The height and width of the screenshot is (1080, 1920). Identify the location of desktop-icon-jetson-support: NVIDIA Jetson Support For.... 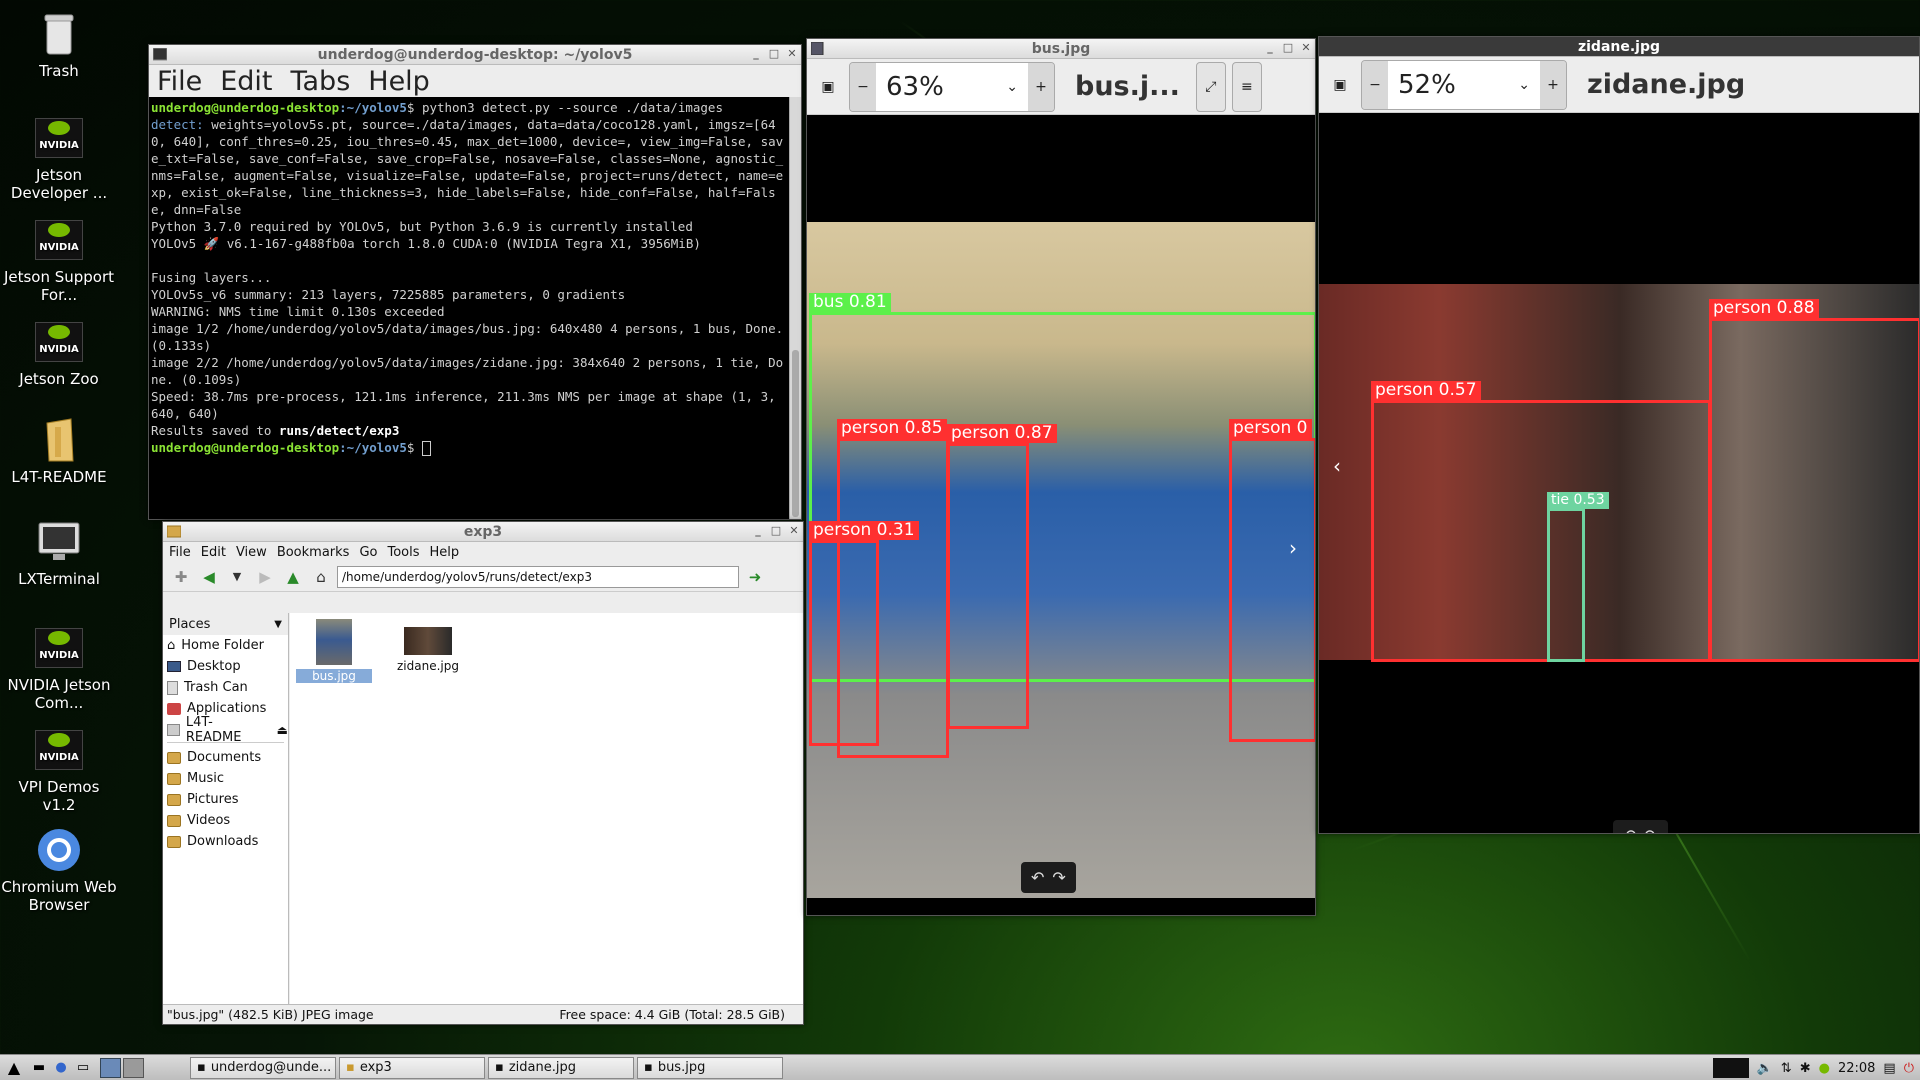
(59, 260).